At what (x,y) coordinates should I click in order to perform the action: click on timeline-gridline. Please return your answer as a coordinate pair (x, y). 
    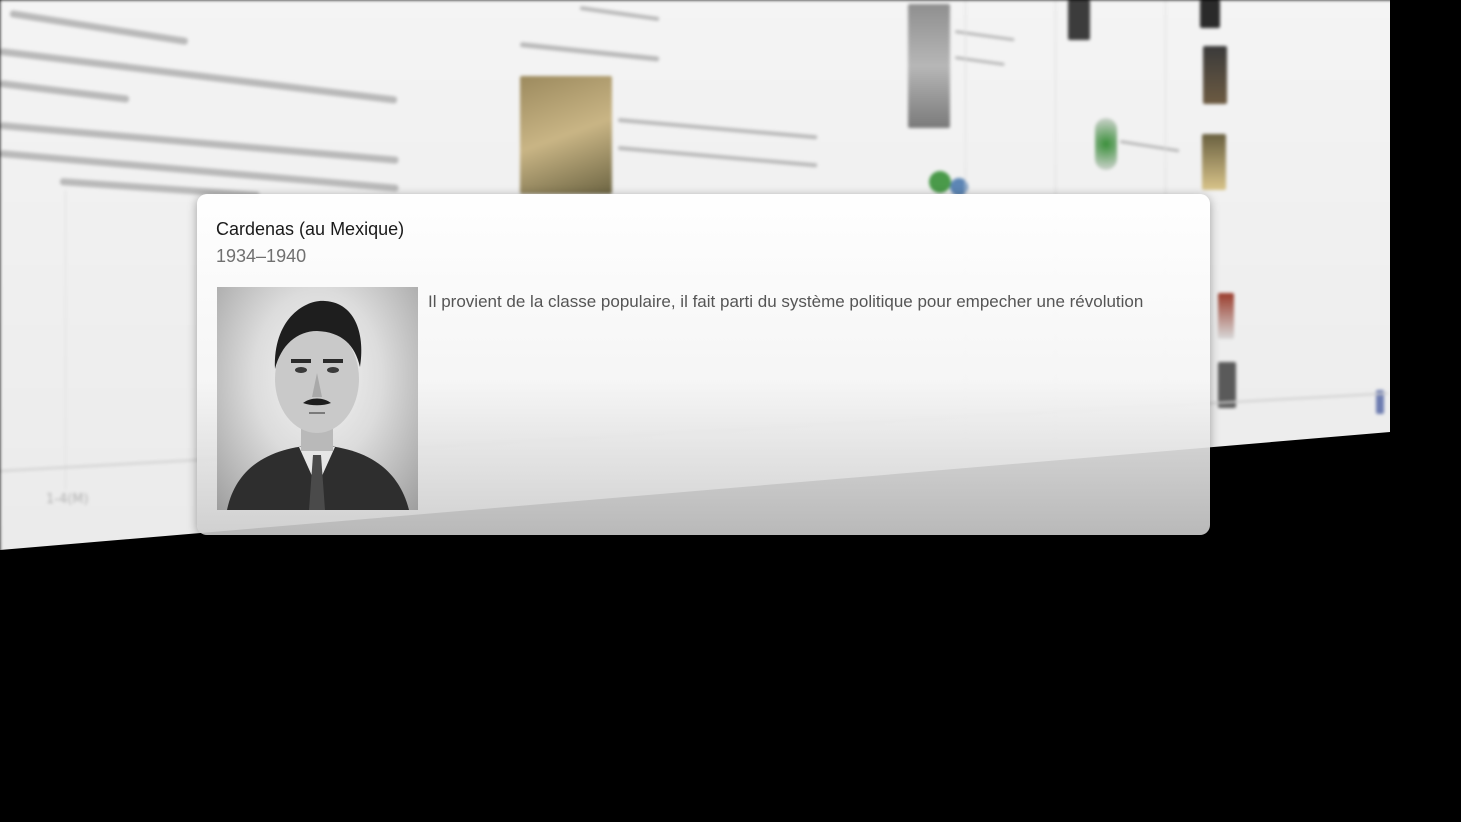
    Looking at the image, I should click on (65, 340).